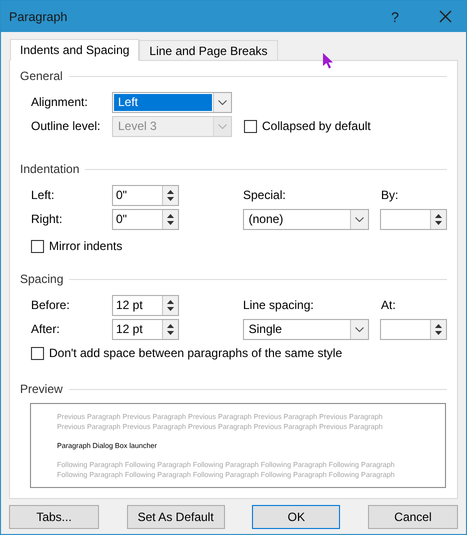  I want to click on dropdown: (none), so click(306, 219).